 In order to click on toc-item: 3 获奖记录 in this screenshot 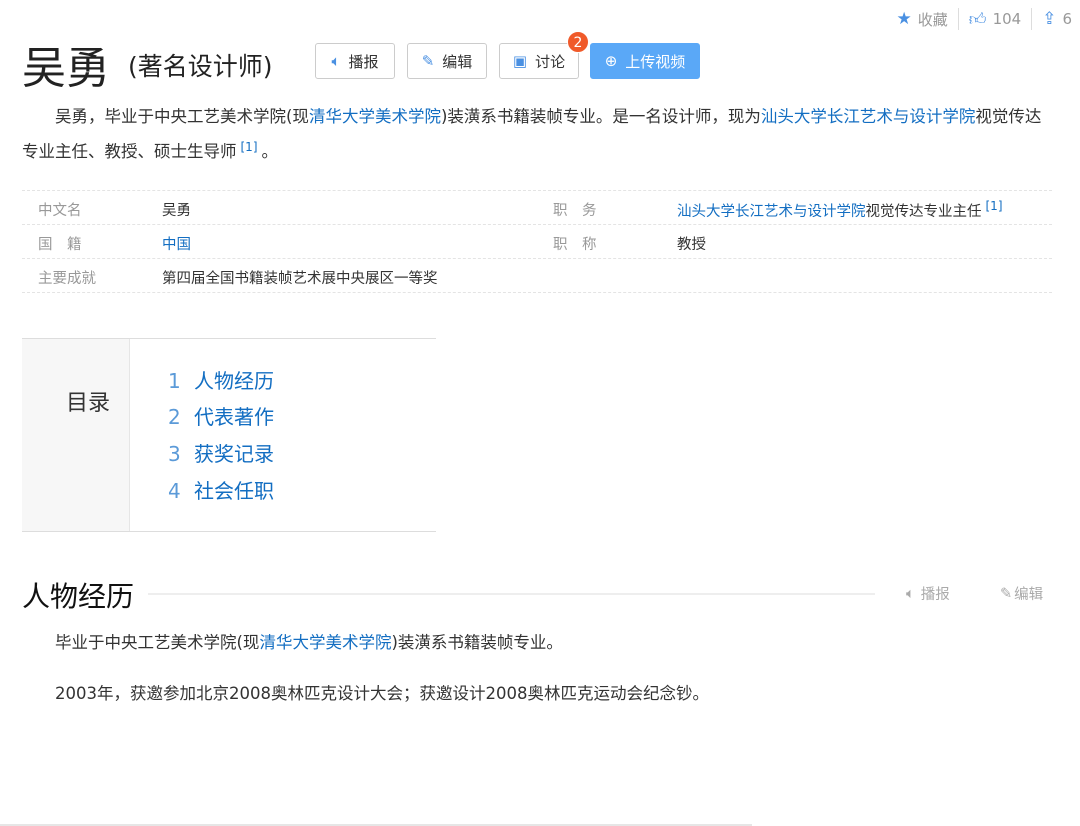, I will do `click(221, 452)`.